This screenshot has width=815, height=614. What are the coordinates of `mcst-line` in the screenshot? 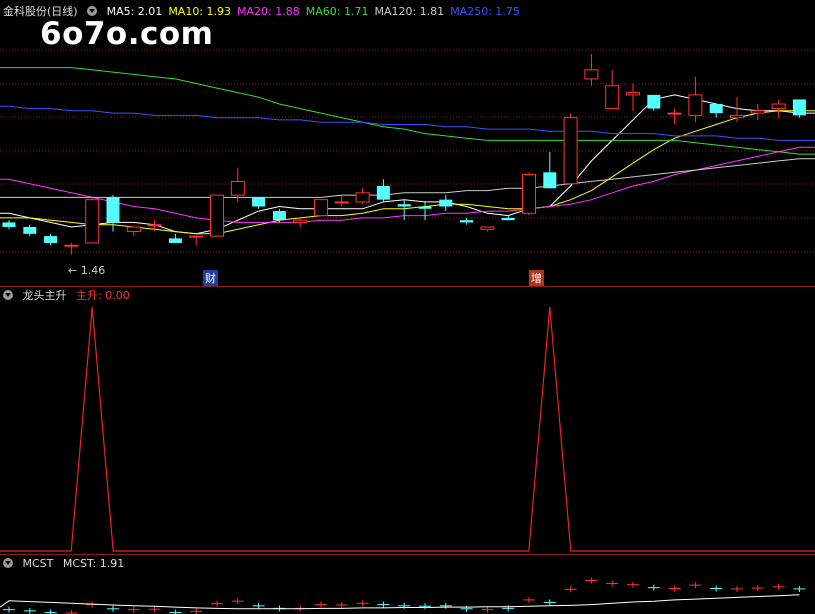 It's located at (400, 602).